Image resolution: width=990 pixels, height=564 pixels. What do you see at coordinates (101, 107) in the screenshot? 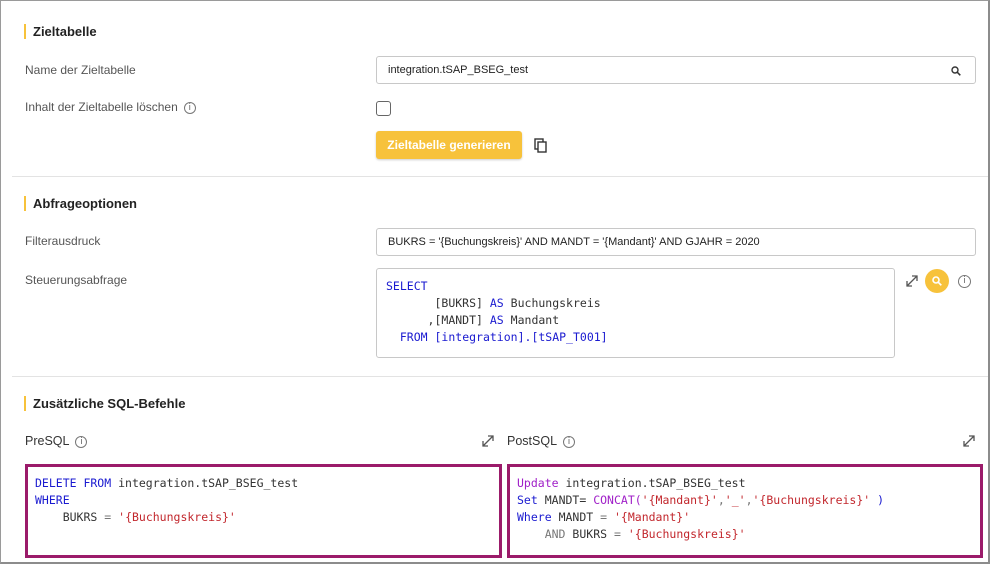
I see `clear-target-label-text: Inhalt der Zieltabelle löschen` at bounding box center [101, 107].